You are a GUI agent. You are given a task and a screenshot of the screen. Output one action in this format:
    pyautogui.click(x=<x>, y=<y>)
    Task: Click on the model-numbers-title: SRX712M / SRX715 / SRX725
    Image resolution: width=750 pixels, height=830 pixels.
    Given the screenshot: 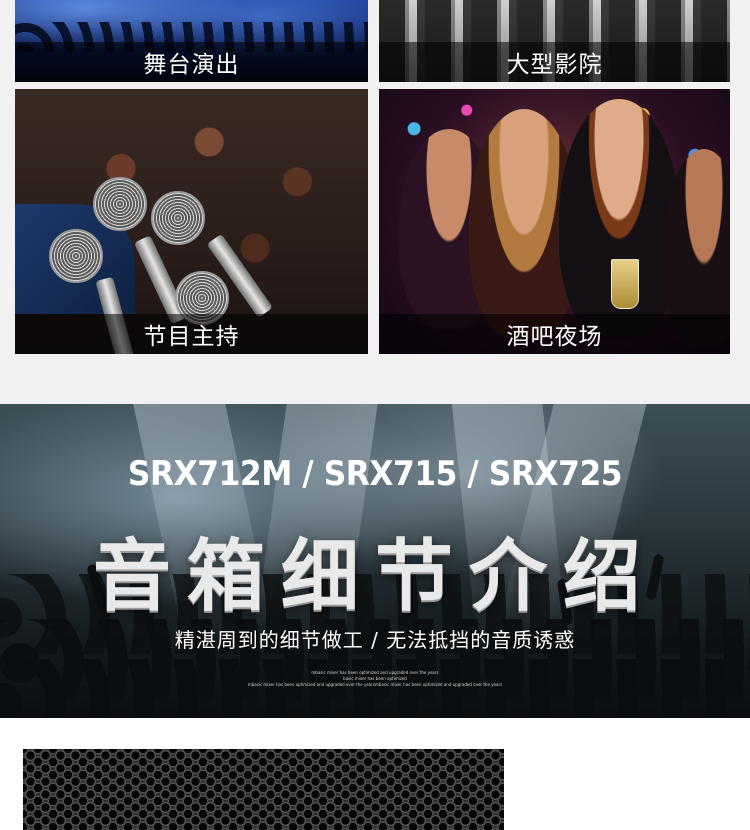 What is the action you would take?
    pyautogui.click(x=375, y=474)
    